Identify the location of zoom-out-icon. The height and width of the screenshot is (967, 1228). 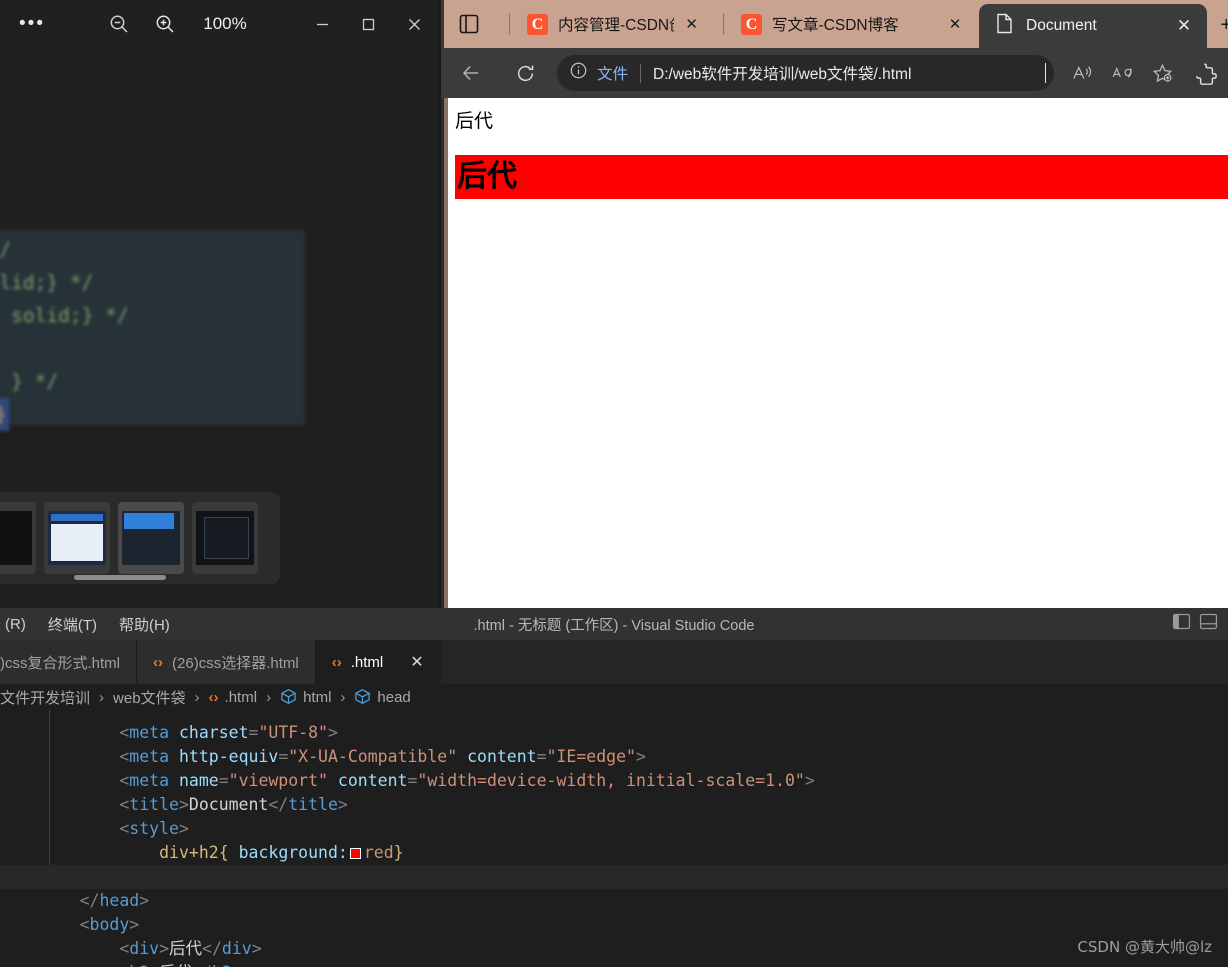
(119, 24).